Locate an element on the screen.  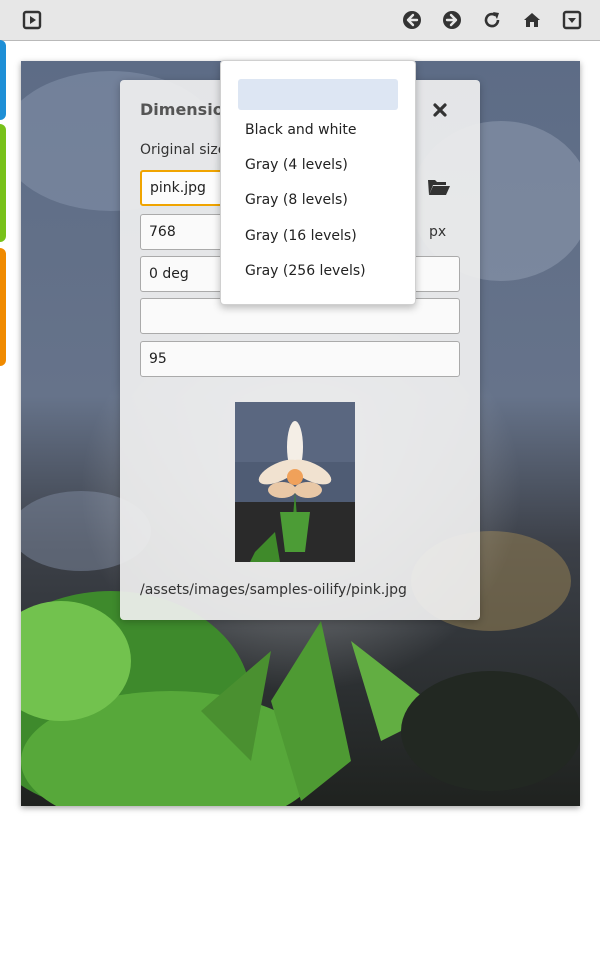
width-value: 768 is located at coordinates (162, 232).